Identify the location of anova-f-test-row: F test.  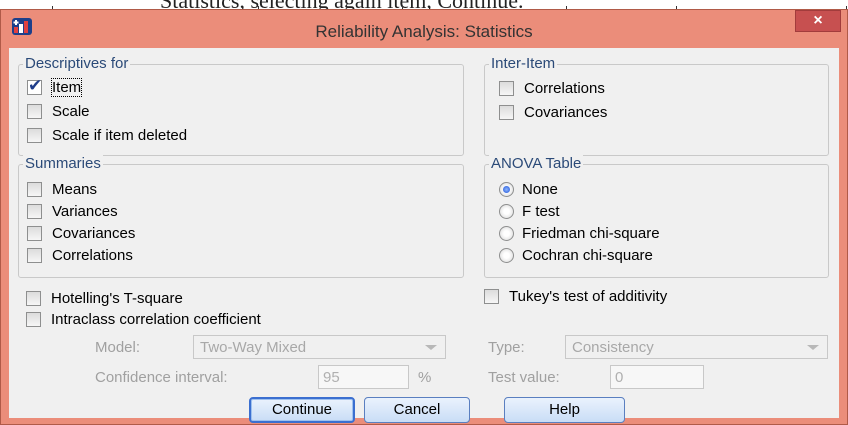
(529, 211).